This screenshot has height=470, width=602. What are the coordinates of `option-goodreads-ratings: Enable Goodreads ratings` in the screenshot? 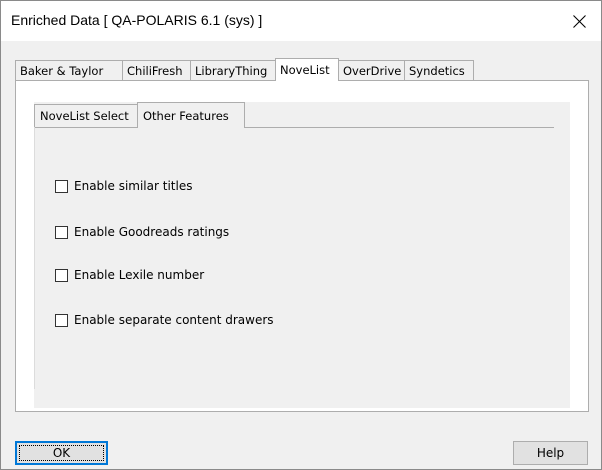 It's located at (142, 232).